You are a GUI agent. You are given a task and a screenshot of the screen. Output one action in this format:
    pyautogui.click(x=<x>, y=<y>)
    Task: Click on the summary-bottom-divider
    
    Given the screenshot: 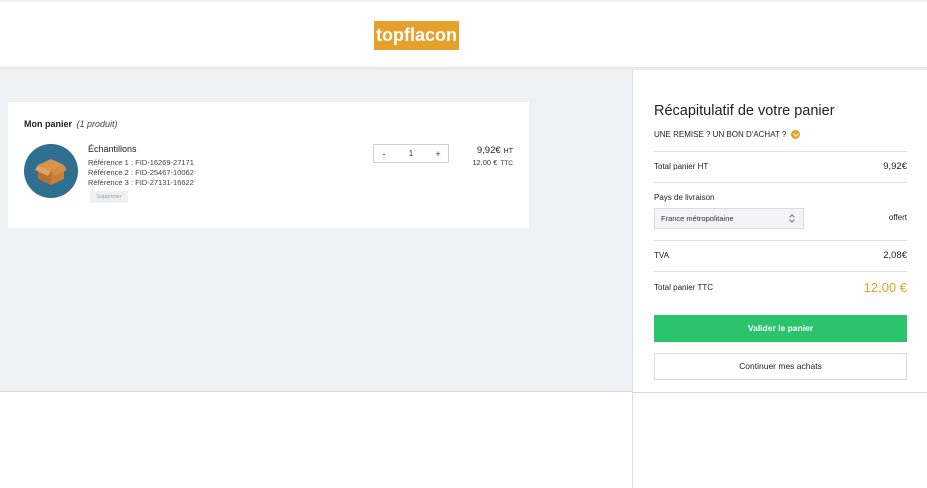 What is the action you would take?
    pyautogui.click(x=780, y=392)
    